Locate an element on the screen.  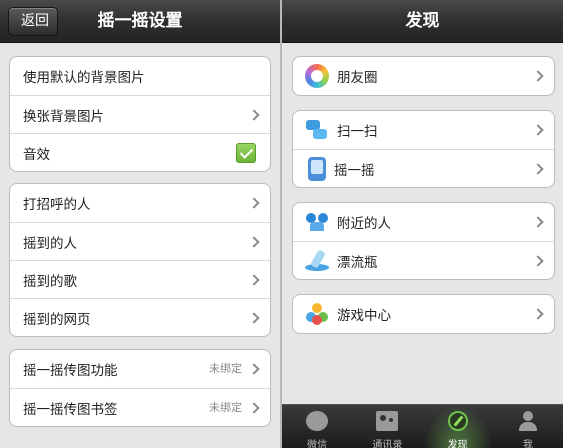
shaken-webpages-row: 摇到的网页 is located at coordinates (140, 317).